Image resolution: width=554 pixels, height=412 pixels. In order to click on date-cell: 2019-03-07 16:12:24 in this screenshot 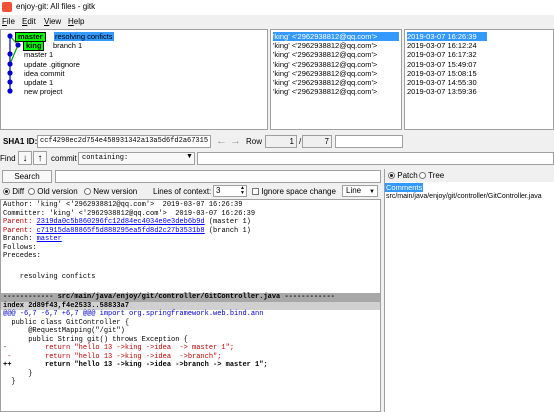, I will do `click(442, 45)`.